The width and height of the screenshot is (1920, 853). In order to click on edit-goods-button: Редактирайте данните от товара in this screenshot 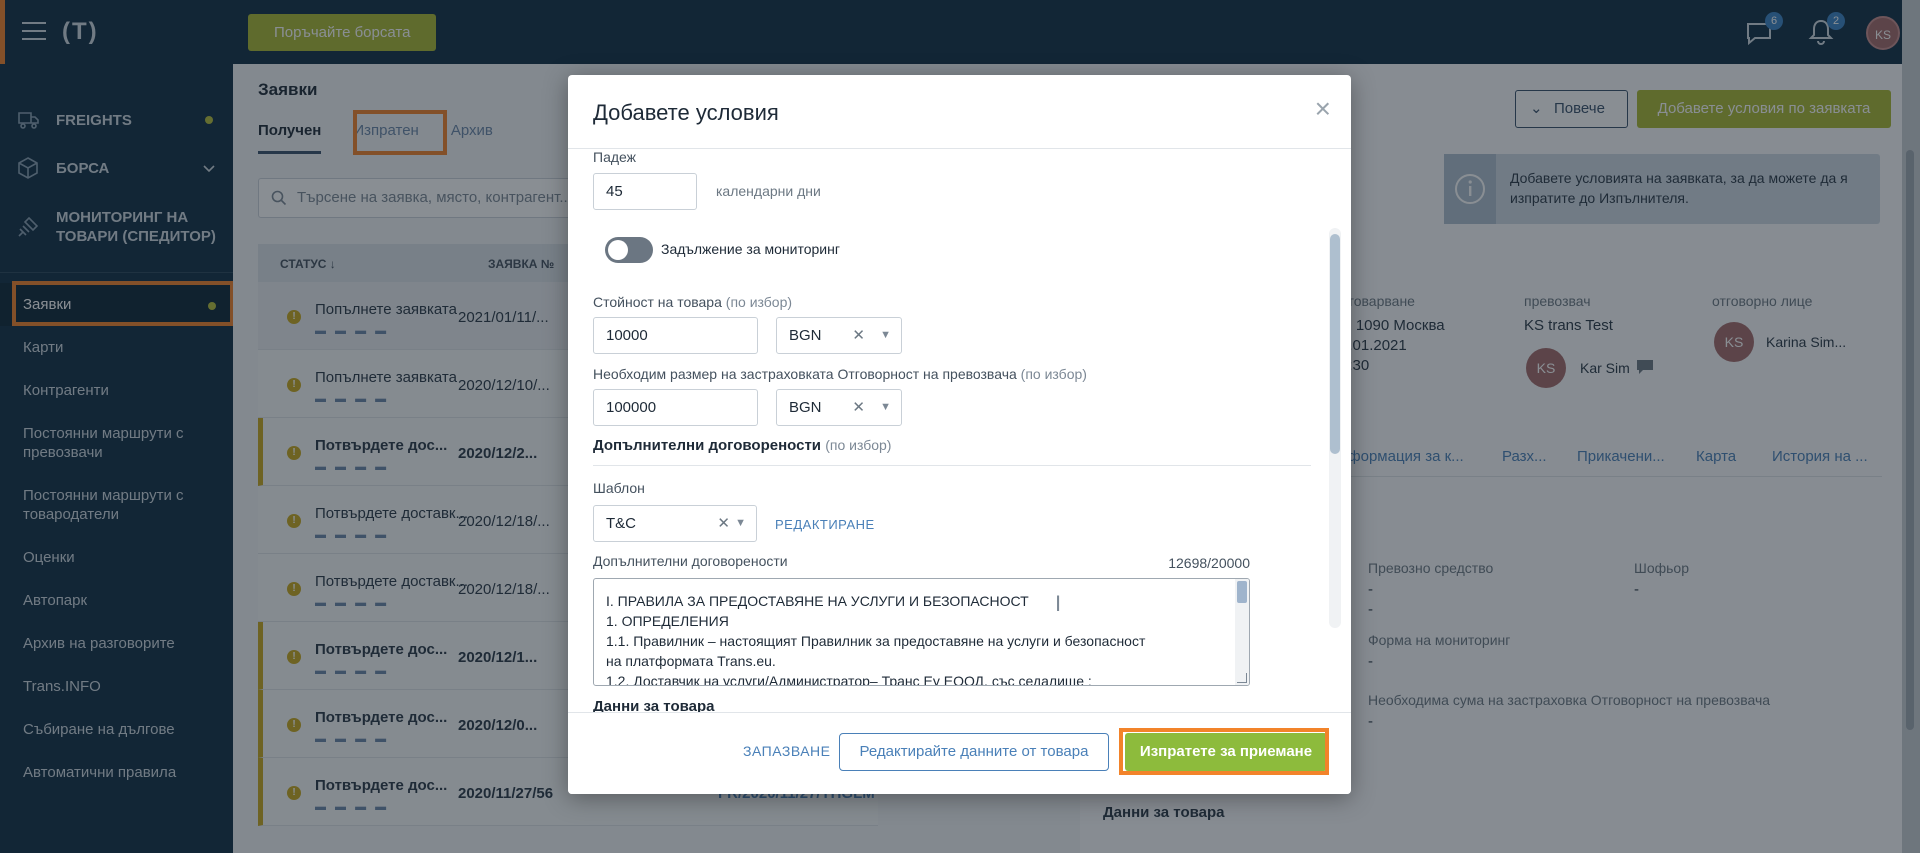, I will do `click(974, 752)`.